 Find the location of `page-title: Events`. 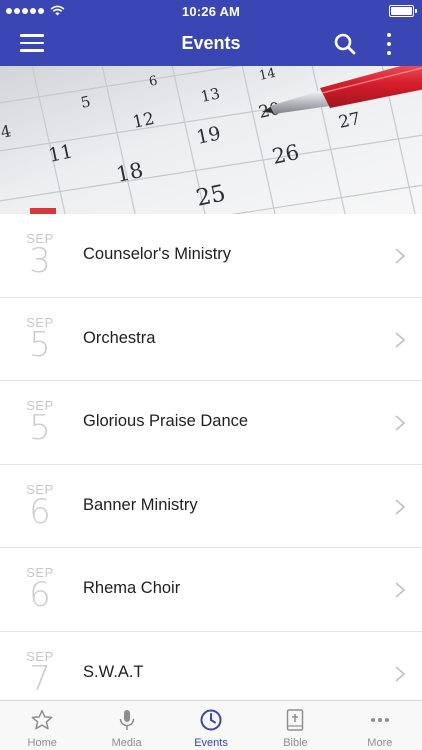

page-title: Events is located at coordinates (211, 43).